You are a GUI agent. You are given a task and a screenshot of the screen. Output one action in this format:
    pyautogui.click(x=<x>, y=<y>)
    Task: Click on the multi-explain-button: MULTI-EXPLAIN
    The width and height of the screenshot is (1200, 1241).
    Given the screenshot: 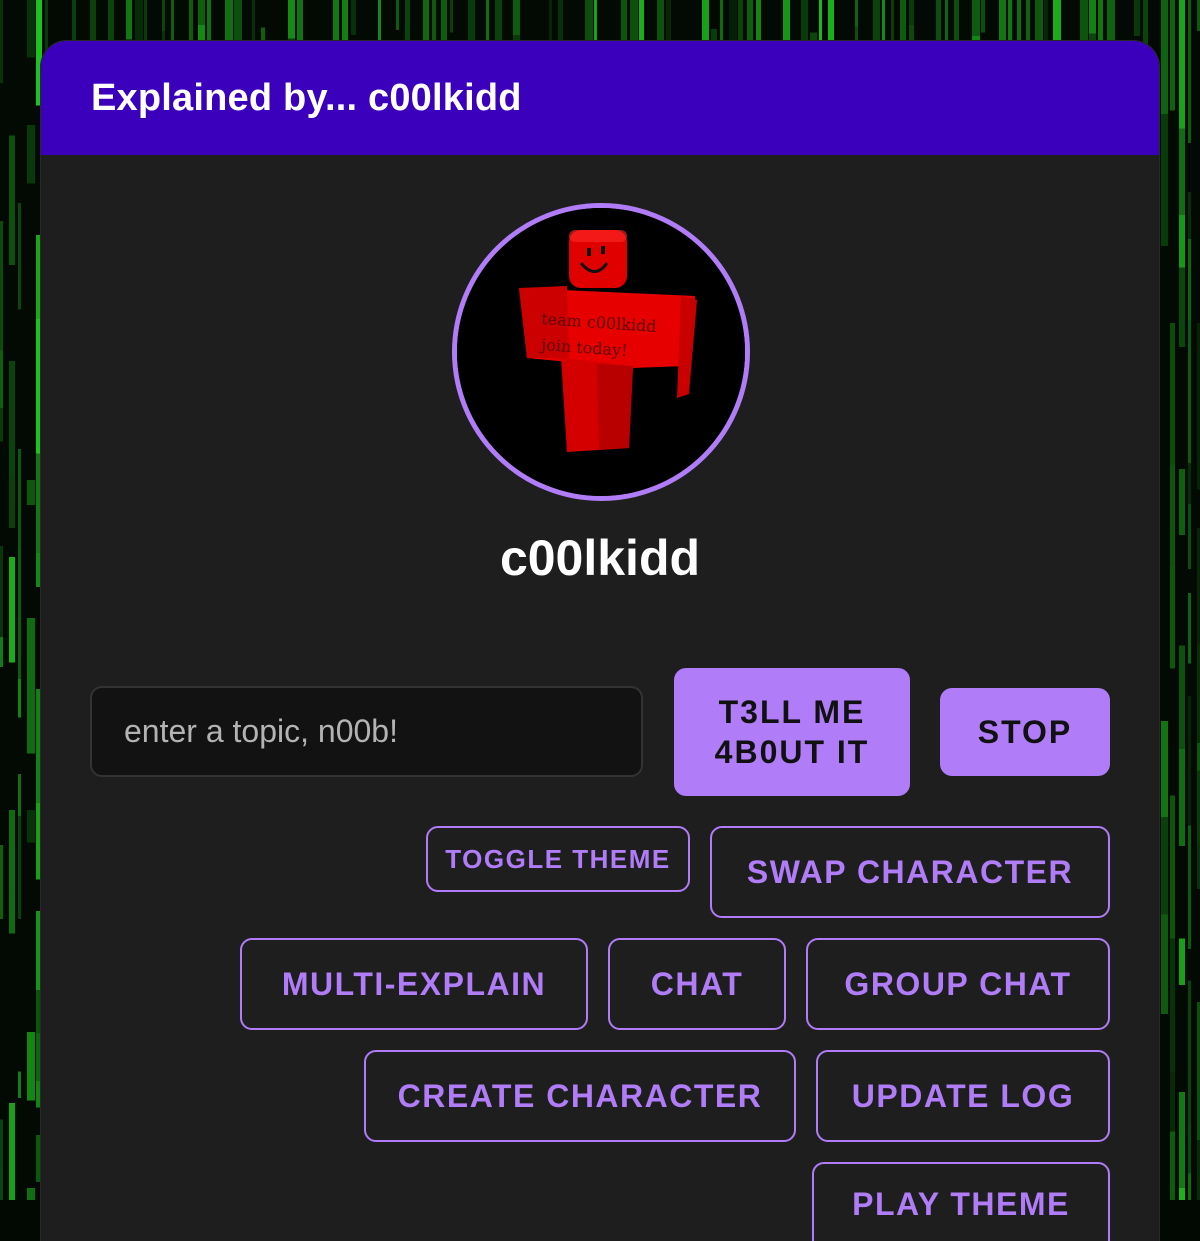 What is the action you would take?
    pyautogui.click(x=414, y=984)
    